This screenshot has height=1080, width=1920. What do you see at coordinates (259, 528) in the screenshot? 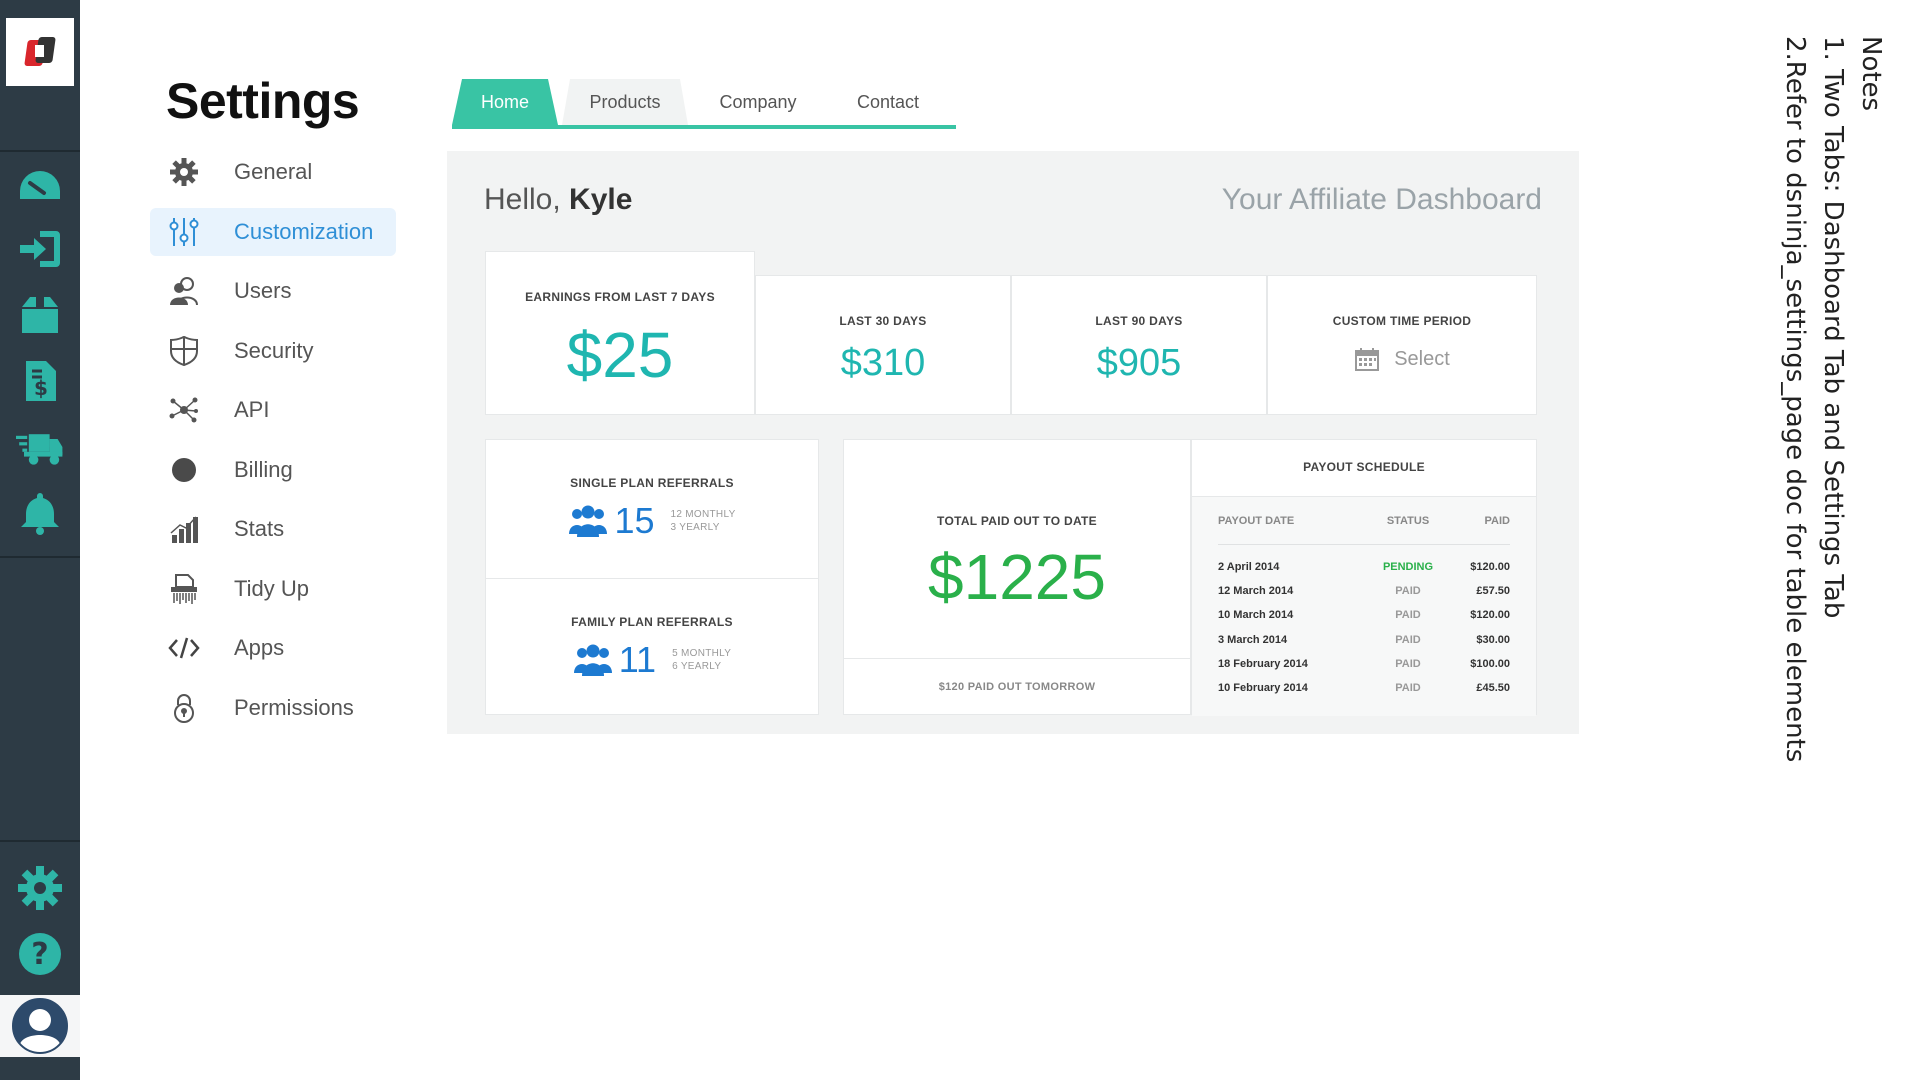
I see `settings-item-label: Stats` at bounding box center [259, 528].